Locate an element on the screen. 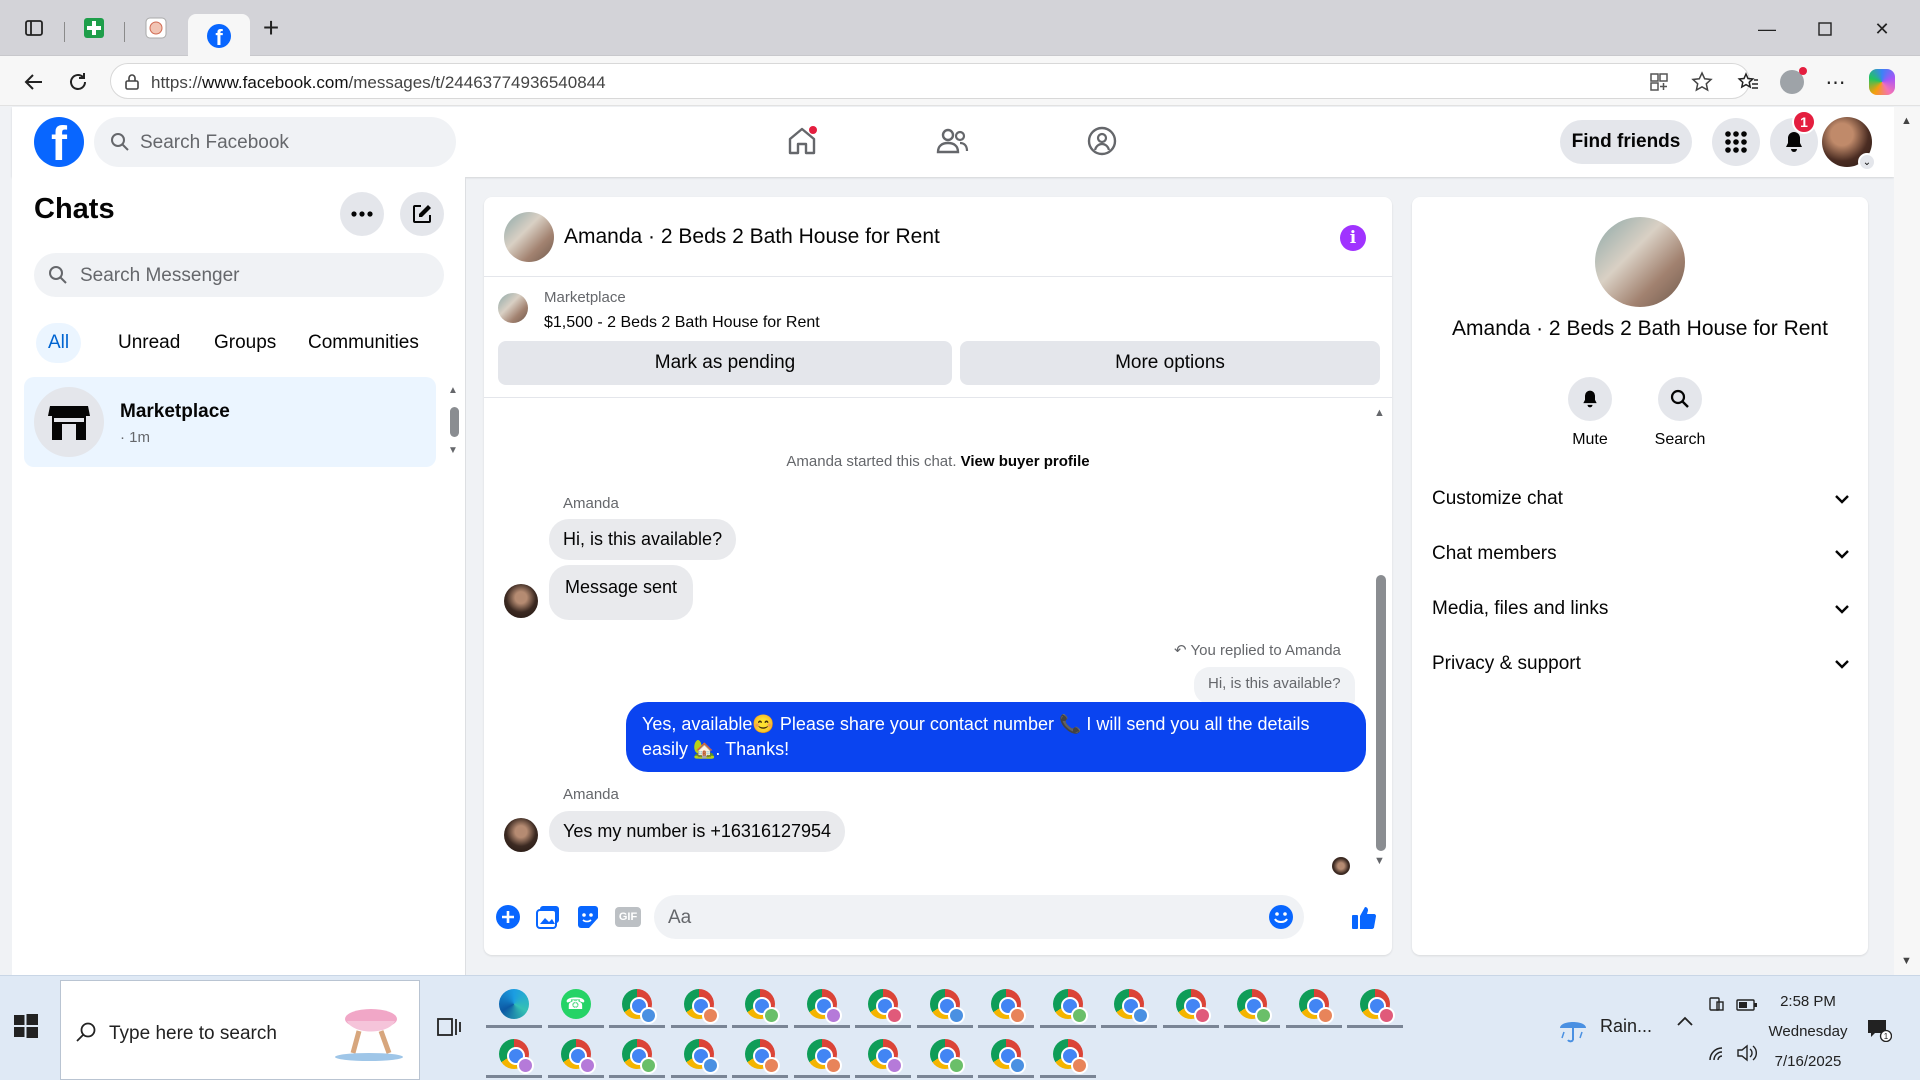 The height and width of the screenshot is (1080, 1920). app-available-icon is located at coordinates (1659, 84).